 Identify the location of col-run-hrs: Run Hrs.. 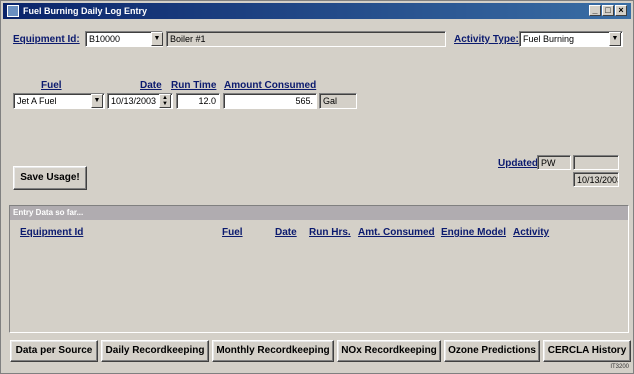
(330, 232).